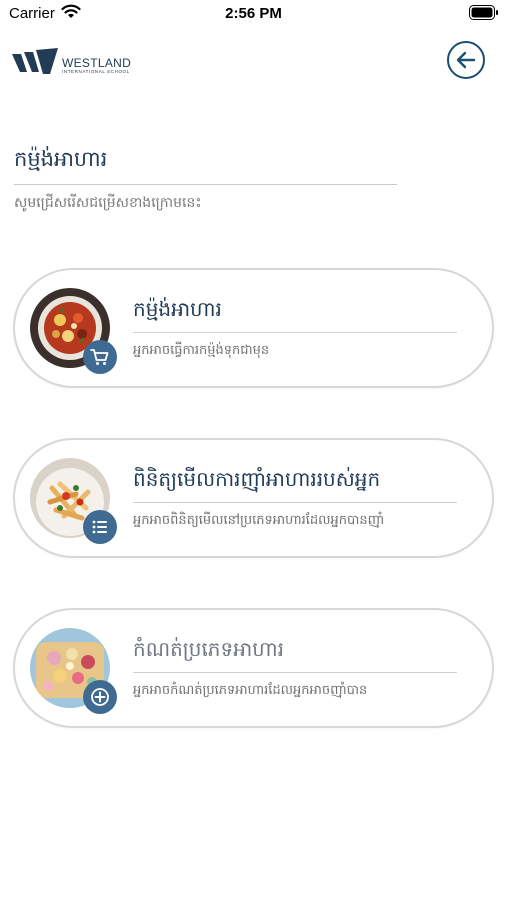 The width and height of the screenshot is (507, 900). I want to click on status-time: 2:56 PM, so click(253, 13).